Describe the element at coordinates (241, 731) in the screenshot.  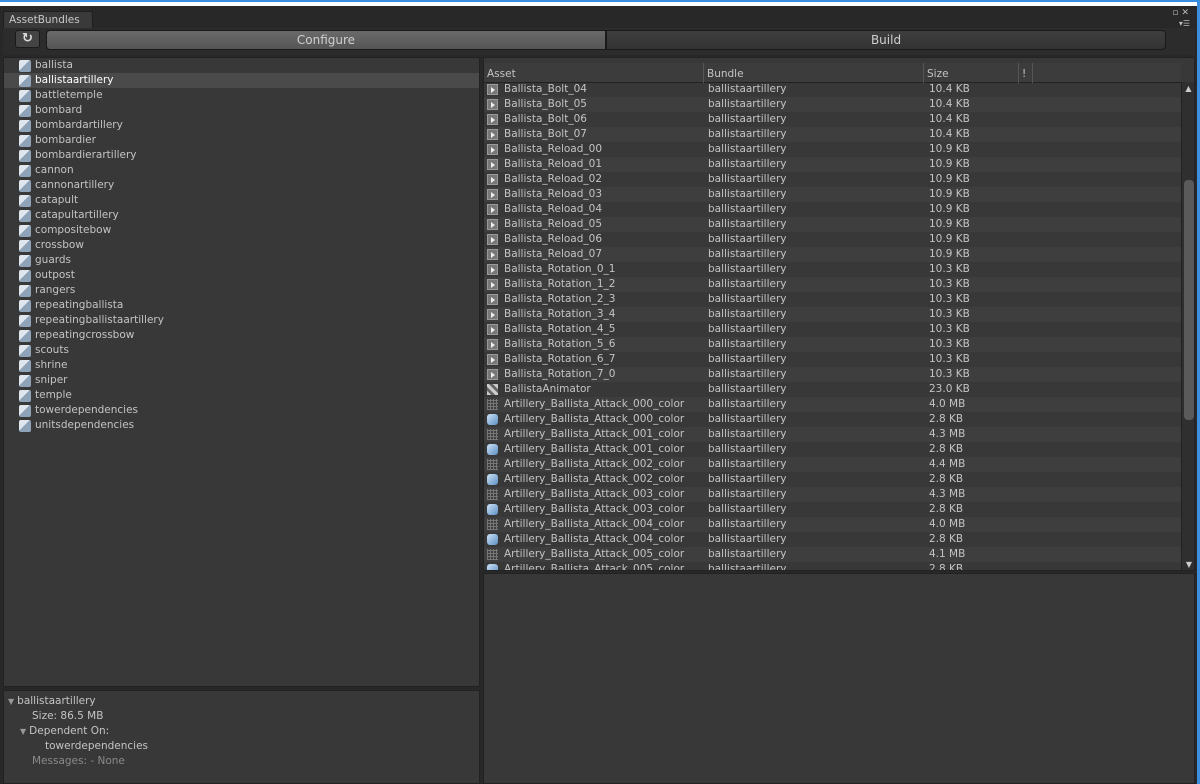
I see `info-dependent-on: ▼ Dependent On:` at that location.